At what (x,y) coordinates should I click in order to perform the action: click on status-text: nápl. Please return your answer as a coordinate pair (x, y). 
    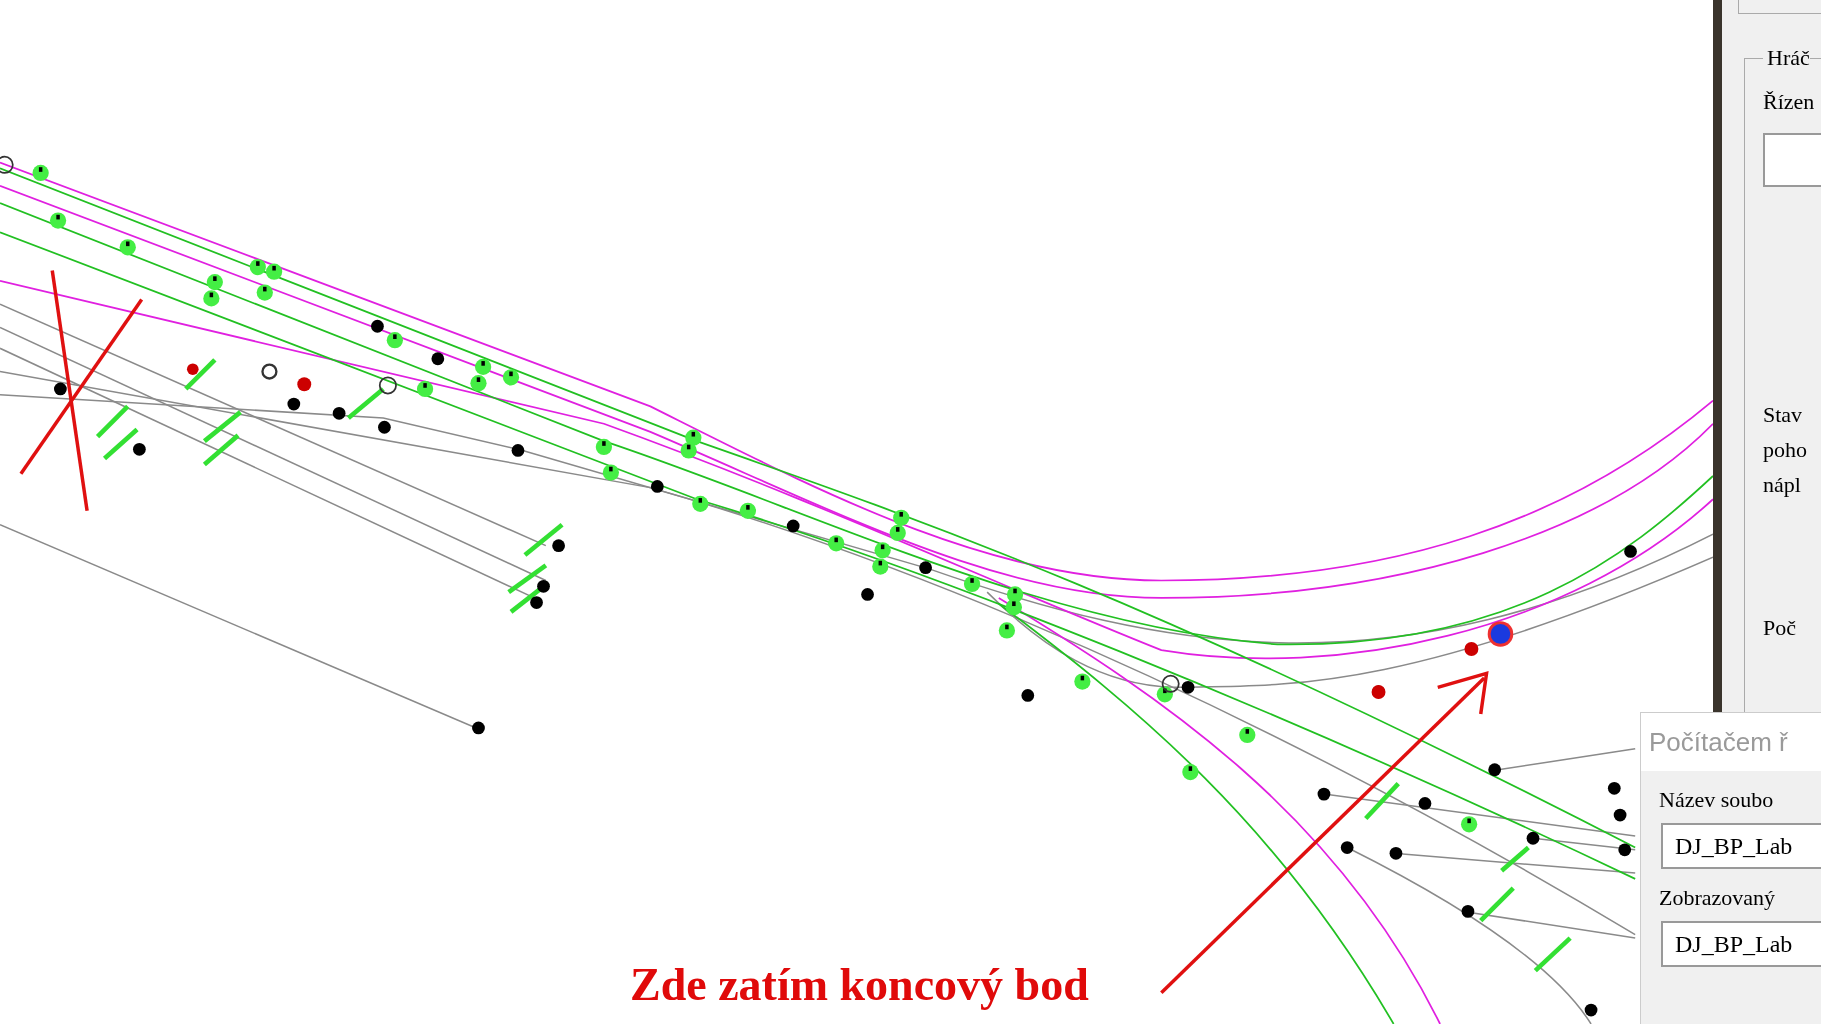
    Looking at the image, I should click on (1782, 485).